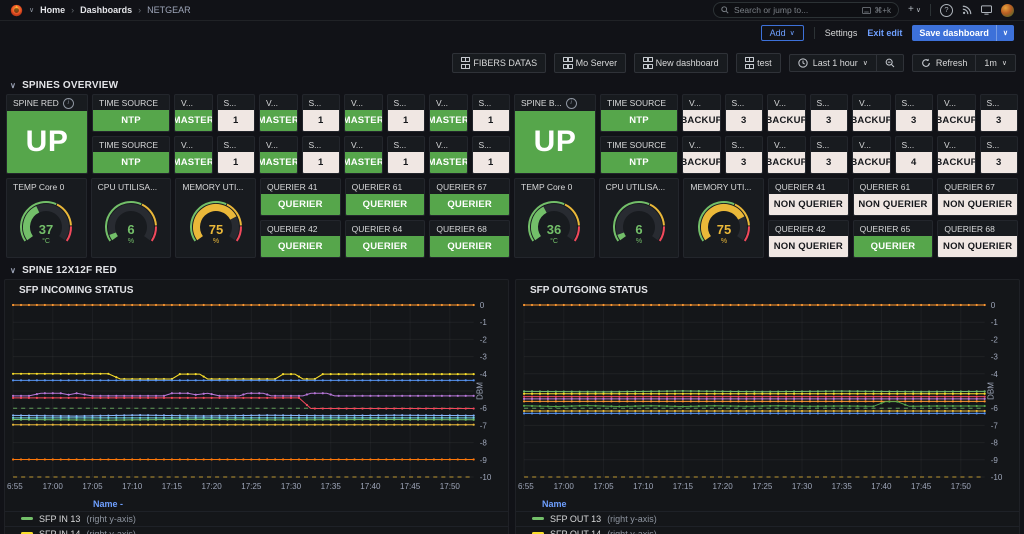 This screenshot has height=534, width=1024. Describe the element at coordinates (590, 63) in the screenshot. I see `link-mo-server: Mo Server` at that location.